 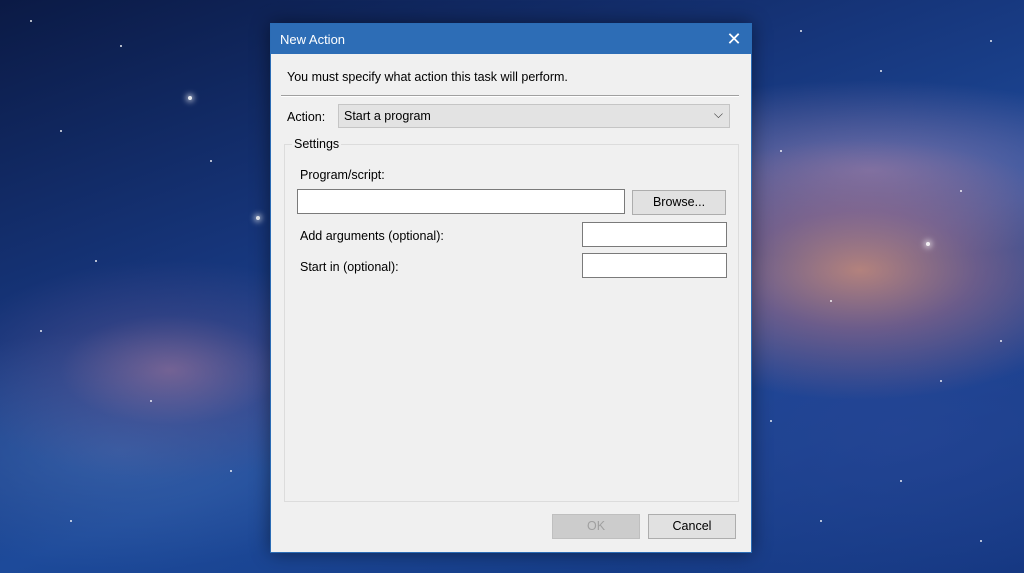 I want to click on close-button: ✕, so click(x=734, y=39).